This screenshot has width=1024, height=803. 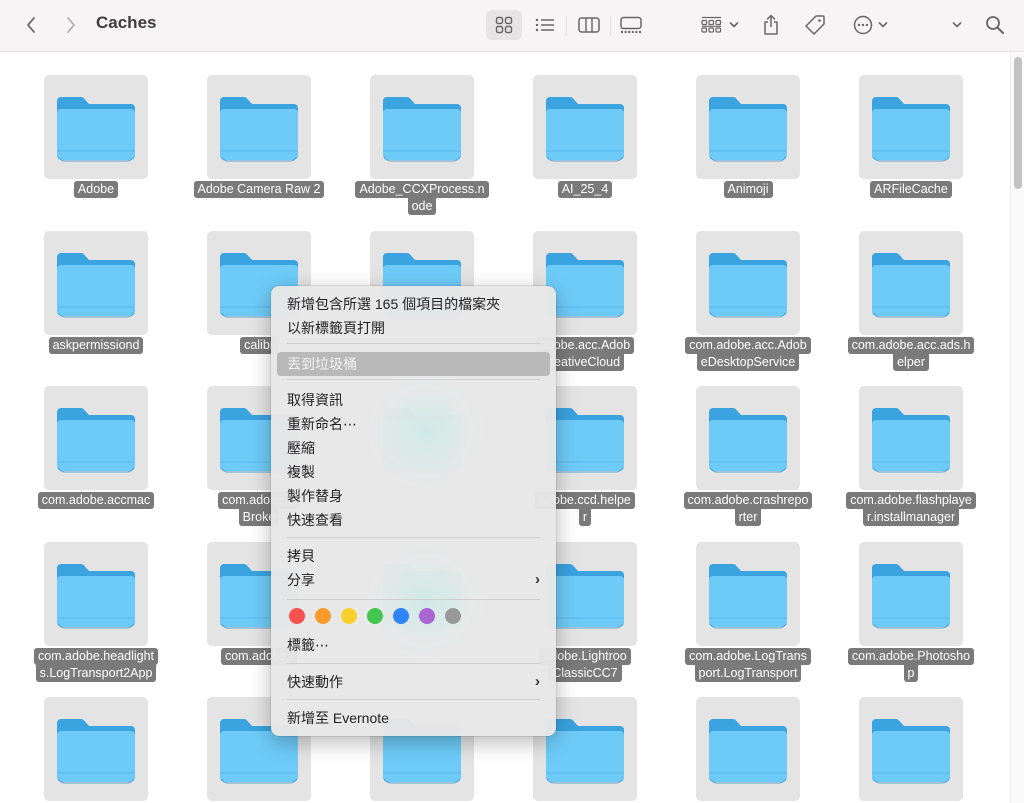 What do you see at coordinates (711, 24) in the screenshot?
I see `group-icon` at bounding box center [711, 24].